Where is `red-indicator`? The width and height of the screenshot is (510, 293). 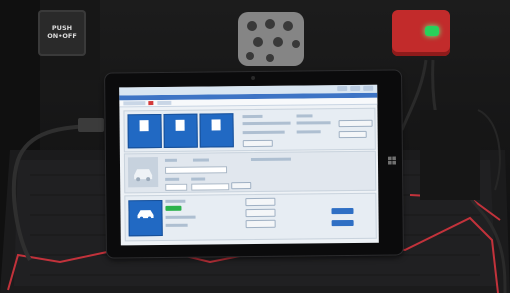 red-indicator is located at coordinates (151, 103).